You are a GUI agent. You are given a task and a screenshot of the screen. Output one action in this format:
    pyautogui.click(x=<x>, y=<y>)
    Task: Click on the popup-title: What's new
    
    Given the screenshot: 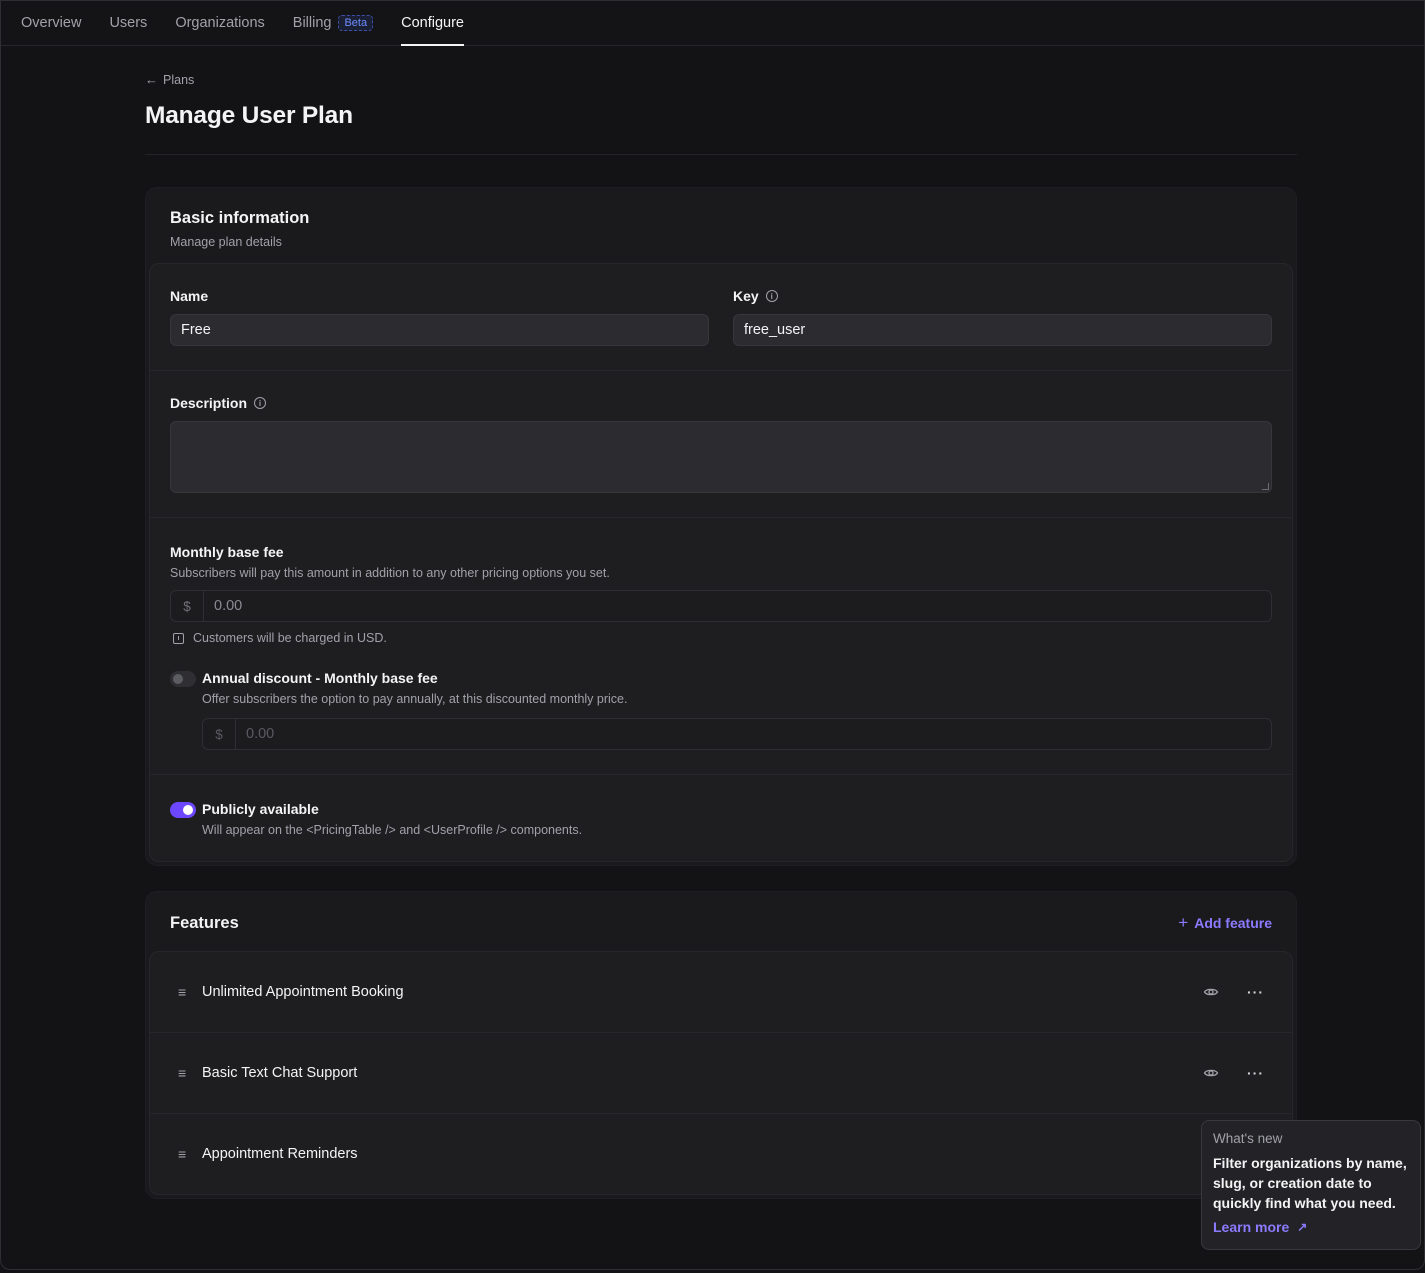 What is the action you would take?
    pyautogui.click(x=1248, y=1138)
    